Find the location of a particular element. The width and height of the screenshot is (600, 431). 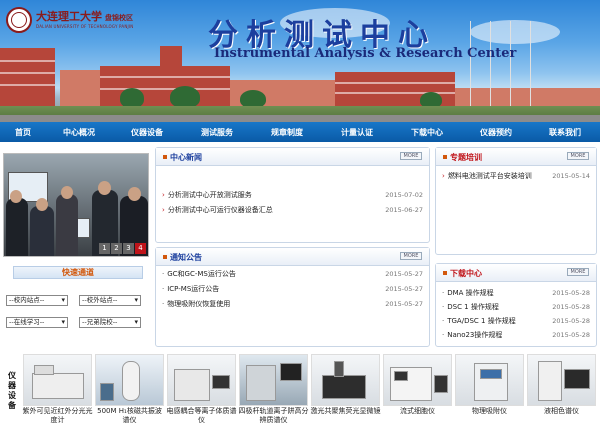

slider-page-3: 3 is located at coordinates (128, 248).